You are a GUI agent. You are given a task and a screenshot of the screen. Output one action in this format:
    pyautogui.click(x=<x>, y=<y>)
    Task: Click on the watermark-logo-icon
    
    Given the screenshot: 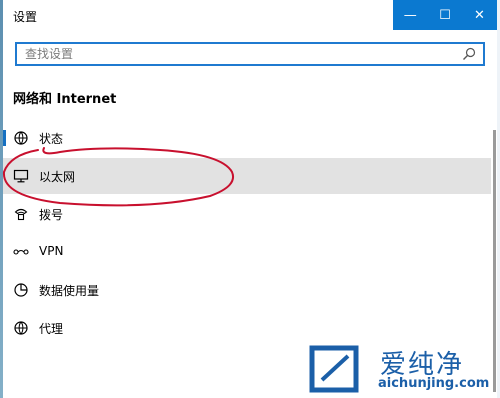 What is the action you would take?
    pyautogui.click(x=334, y=369)
    